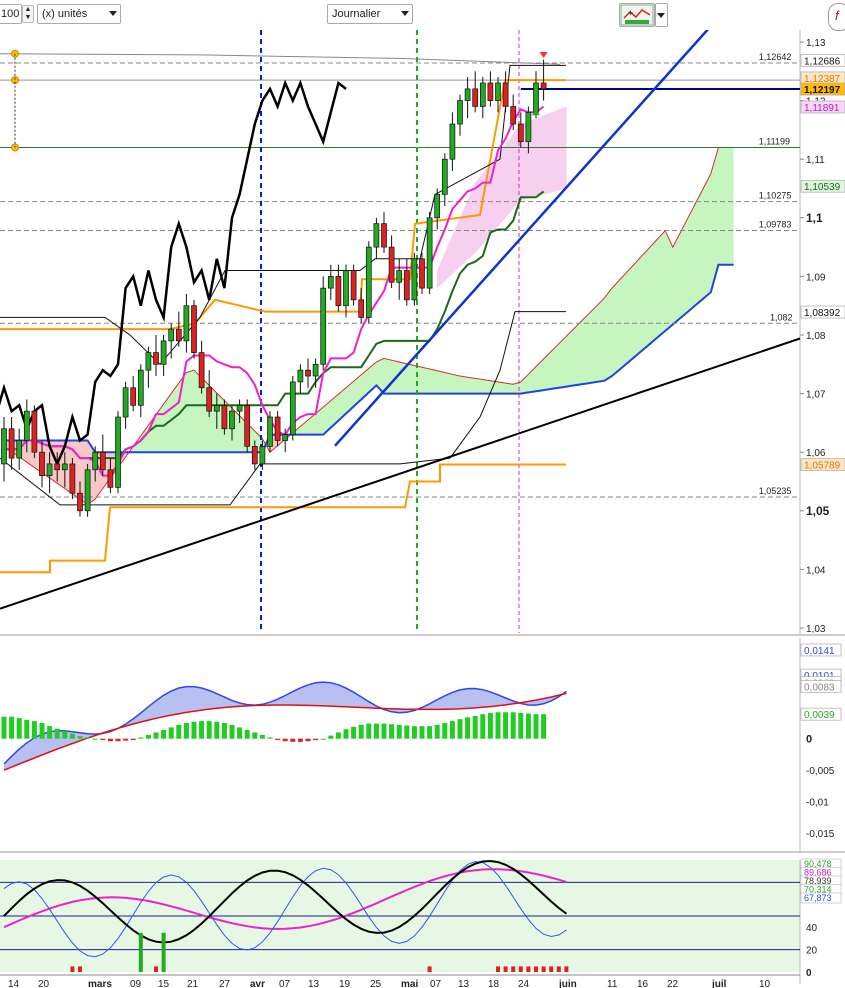 The image size is (845, 988). Describe the element at coordinates (816, 395) in the screenshot. I see `y-tick-label: 1,07` at that location.